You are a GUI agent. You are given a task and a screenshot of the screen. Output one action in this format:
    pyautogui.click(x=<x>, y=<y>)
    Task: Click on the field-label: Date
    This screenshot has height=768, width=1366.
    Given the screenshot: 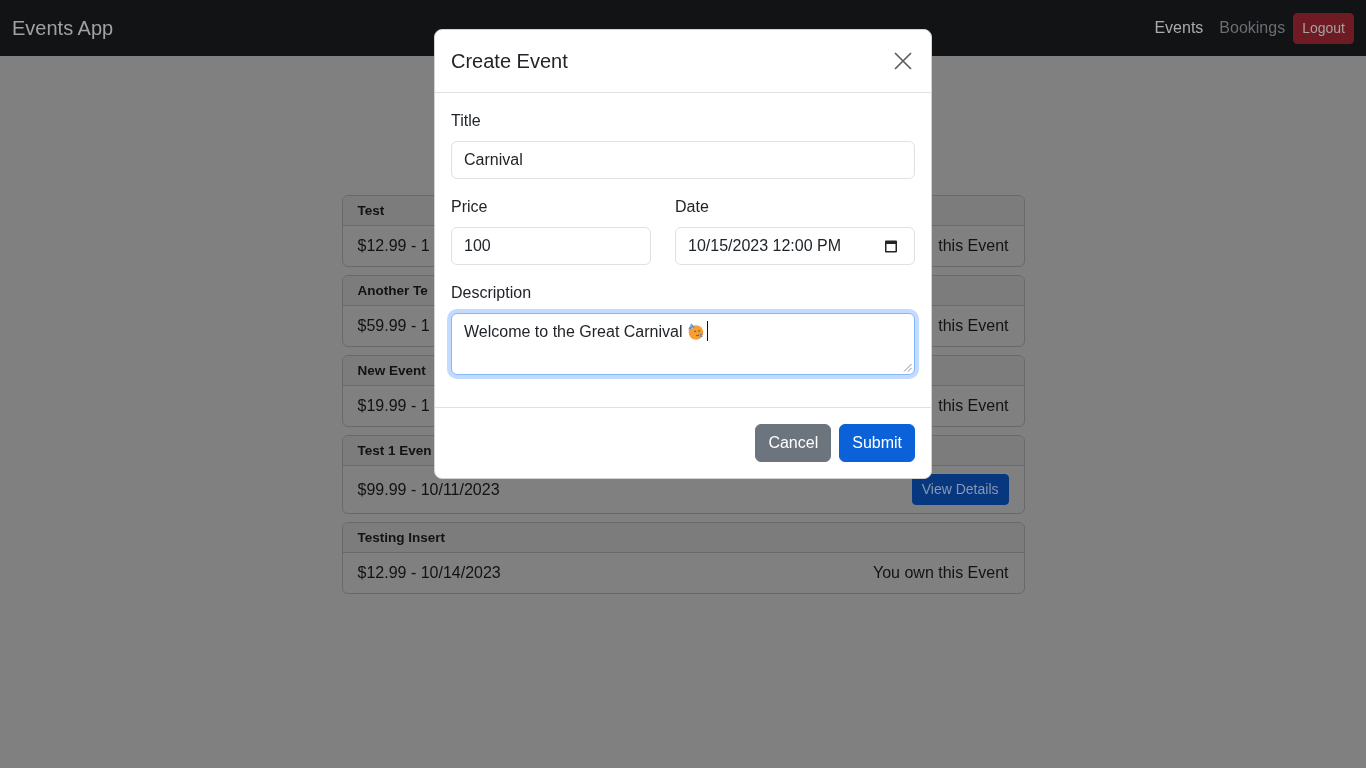 What is the action you would take?
    pyautogui.click(x=692, y=207)
    